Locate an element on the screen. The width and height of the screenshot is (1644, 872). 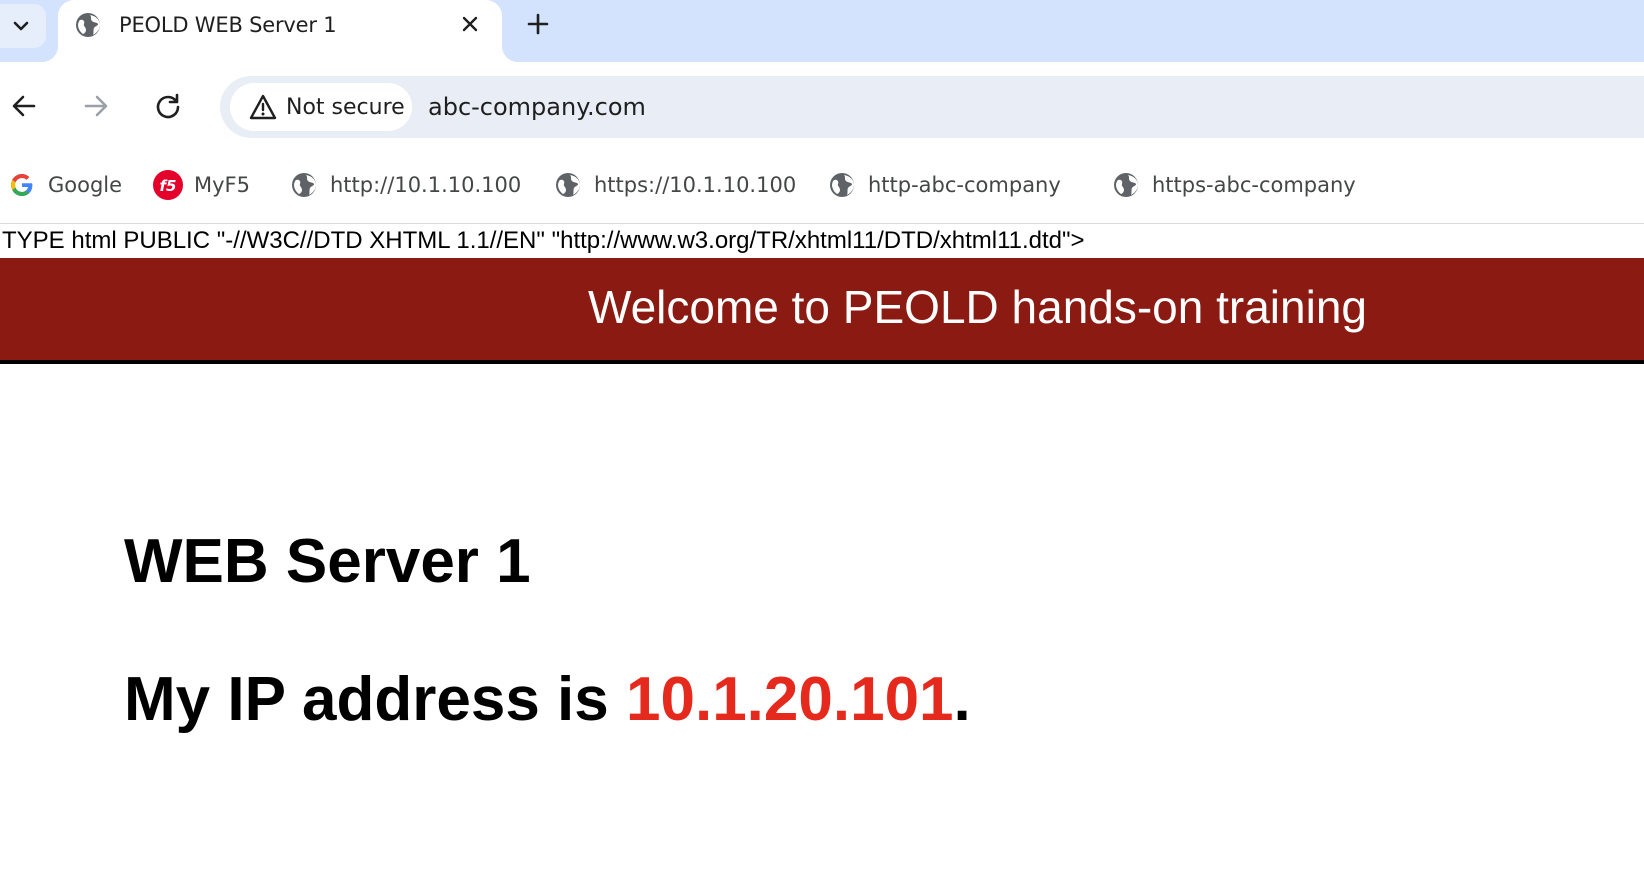
back-arrow-icon is located at coordinates (24, 106).